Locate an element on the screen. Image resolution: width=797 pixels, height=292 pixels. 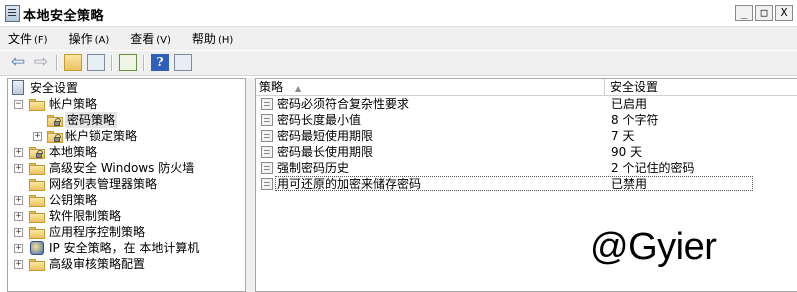
show-hide-tree-icon is located at coordinates (96, 62).